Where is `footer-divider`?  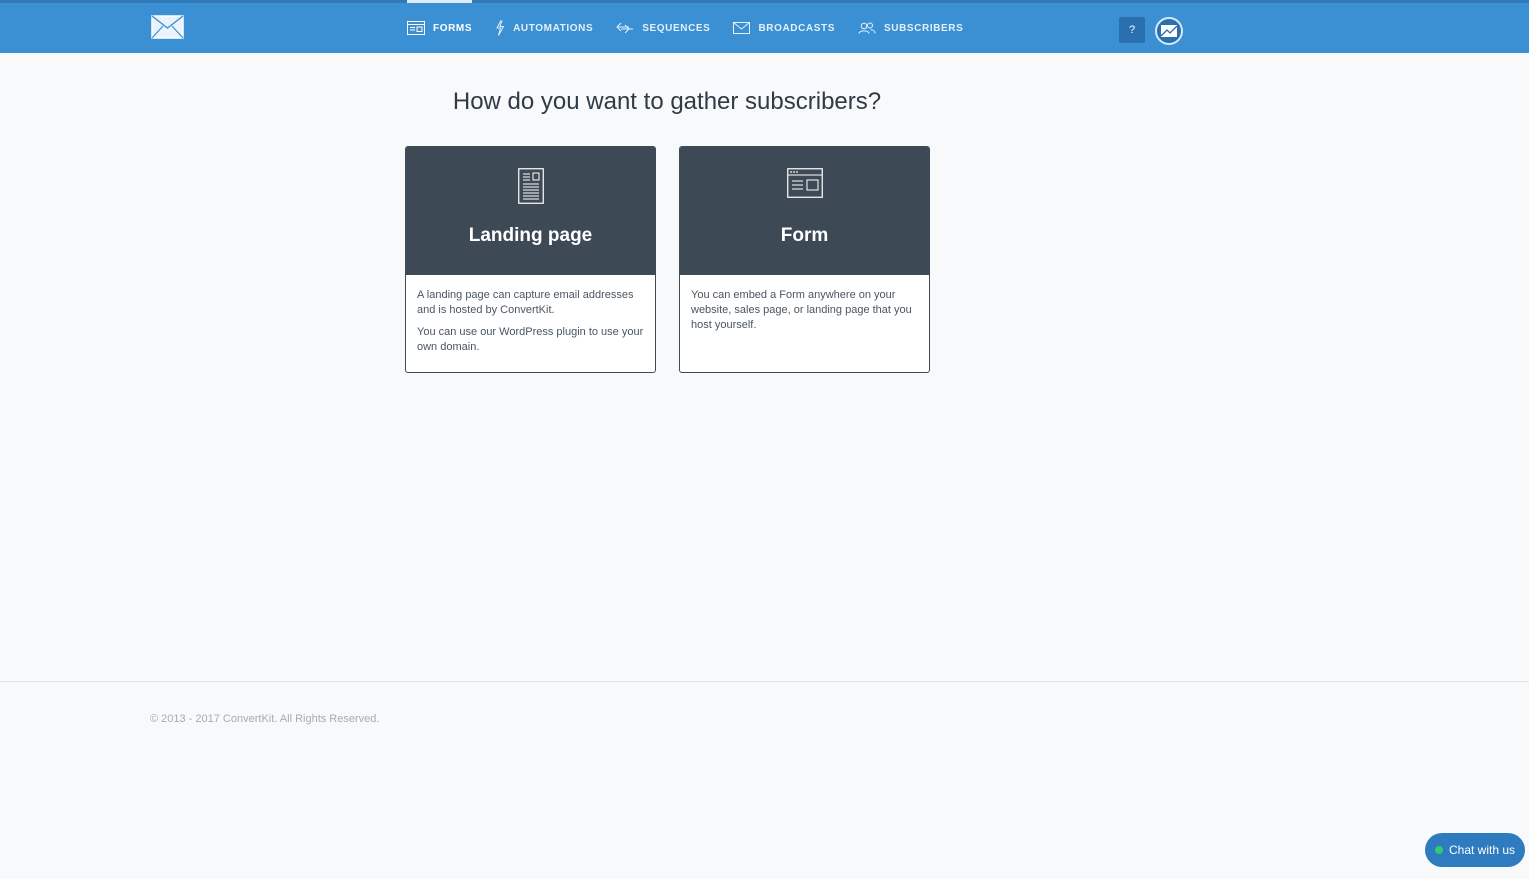
footer-divider is located at coordinates (764, 681).